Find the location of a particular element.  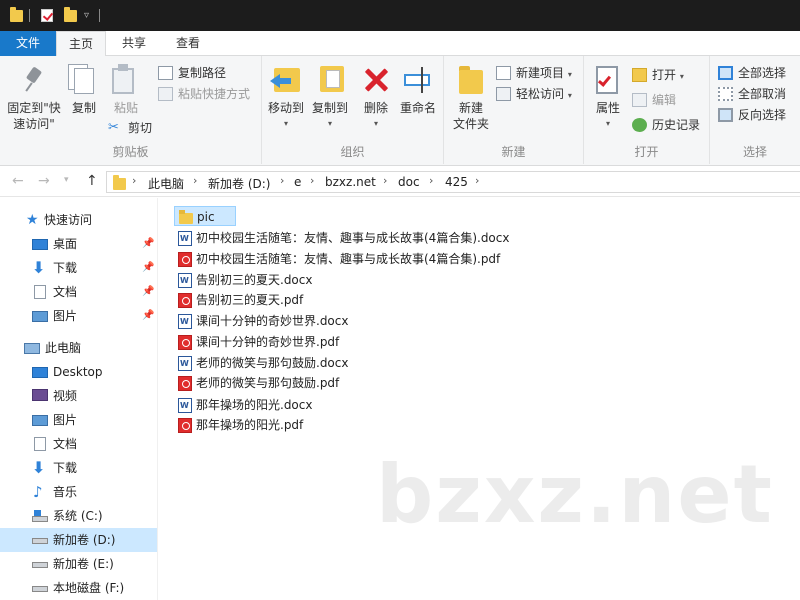

nav-item-drive-f: 本地磁盘 (F:) is located at coordinates (78, 588).